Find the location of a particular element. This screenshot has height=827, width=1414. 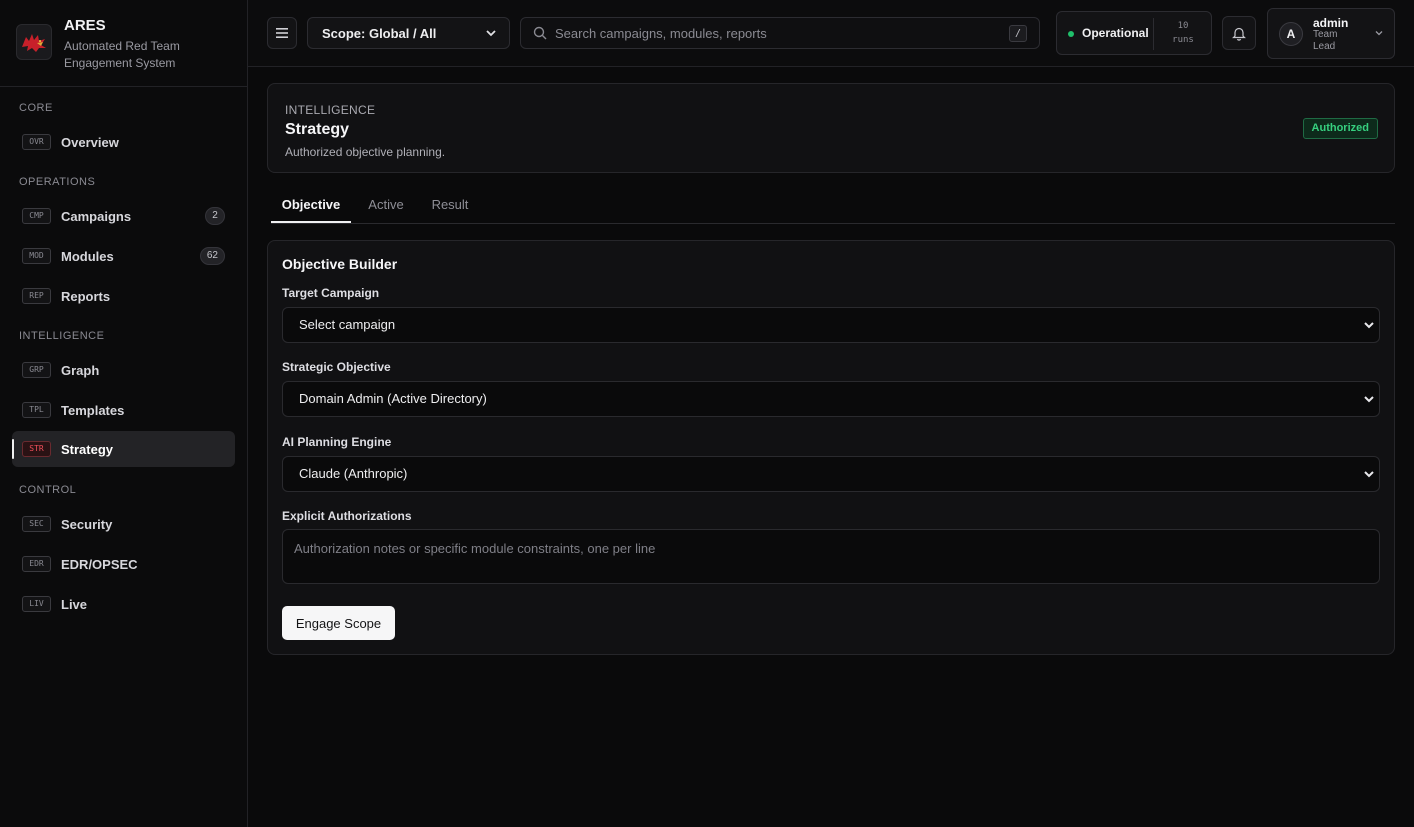

app-subtitle: Automated Red Team Engagement System is located at coordinates (122, 54).